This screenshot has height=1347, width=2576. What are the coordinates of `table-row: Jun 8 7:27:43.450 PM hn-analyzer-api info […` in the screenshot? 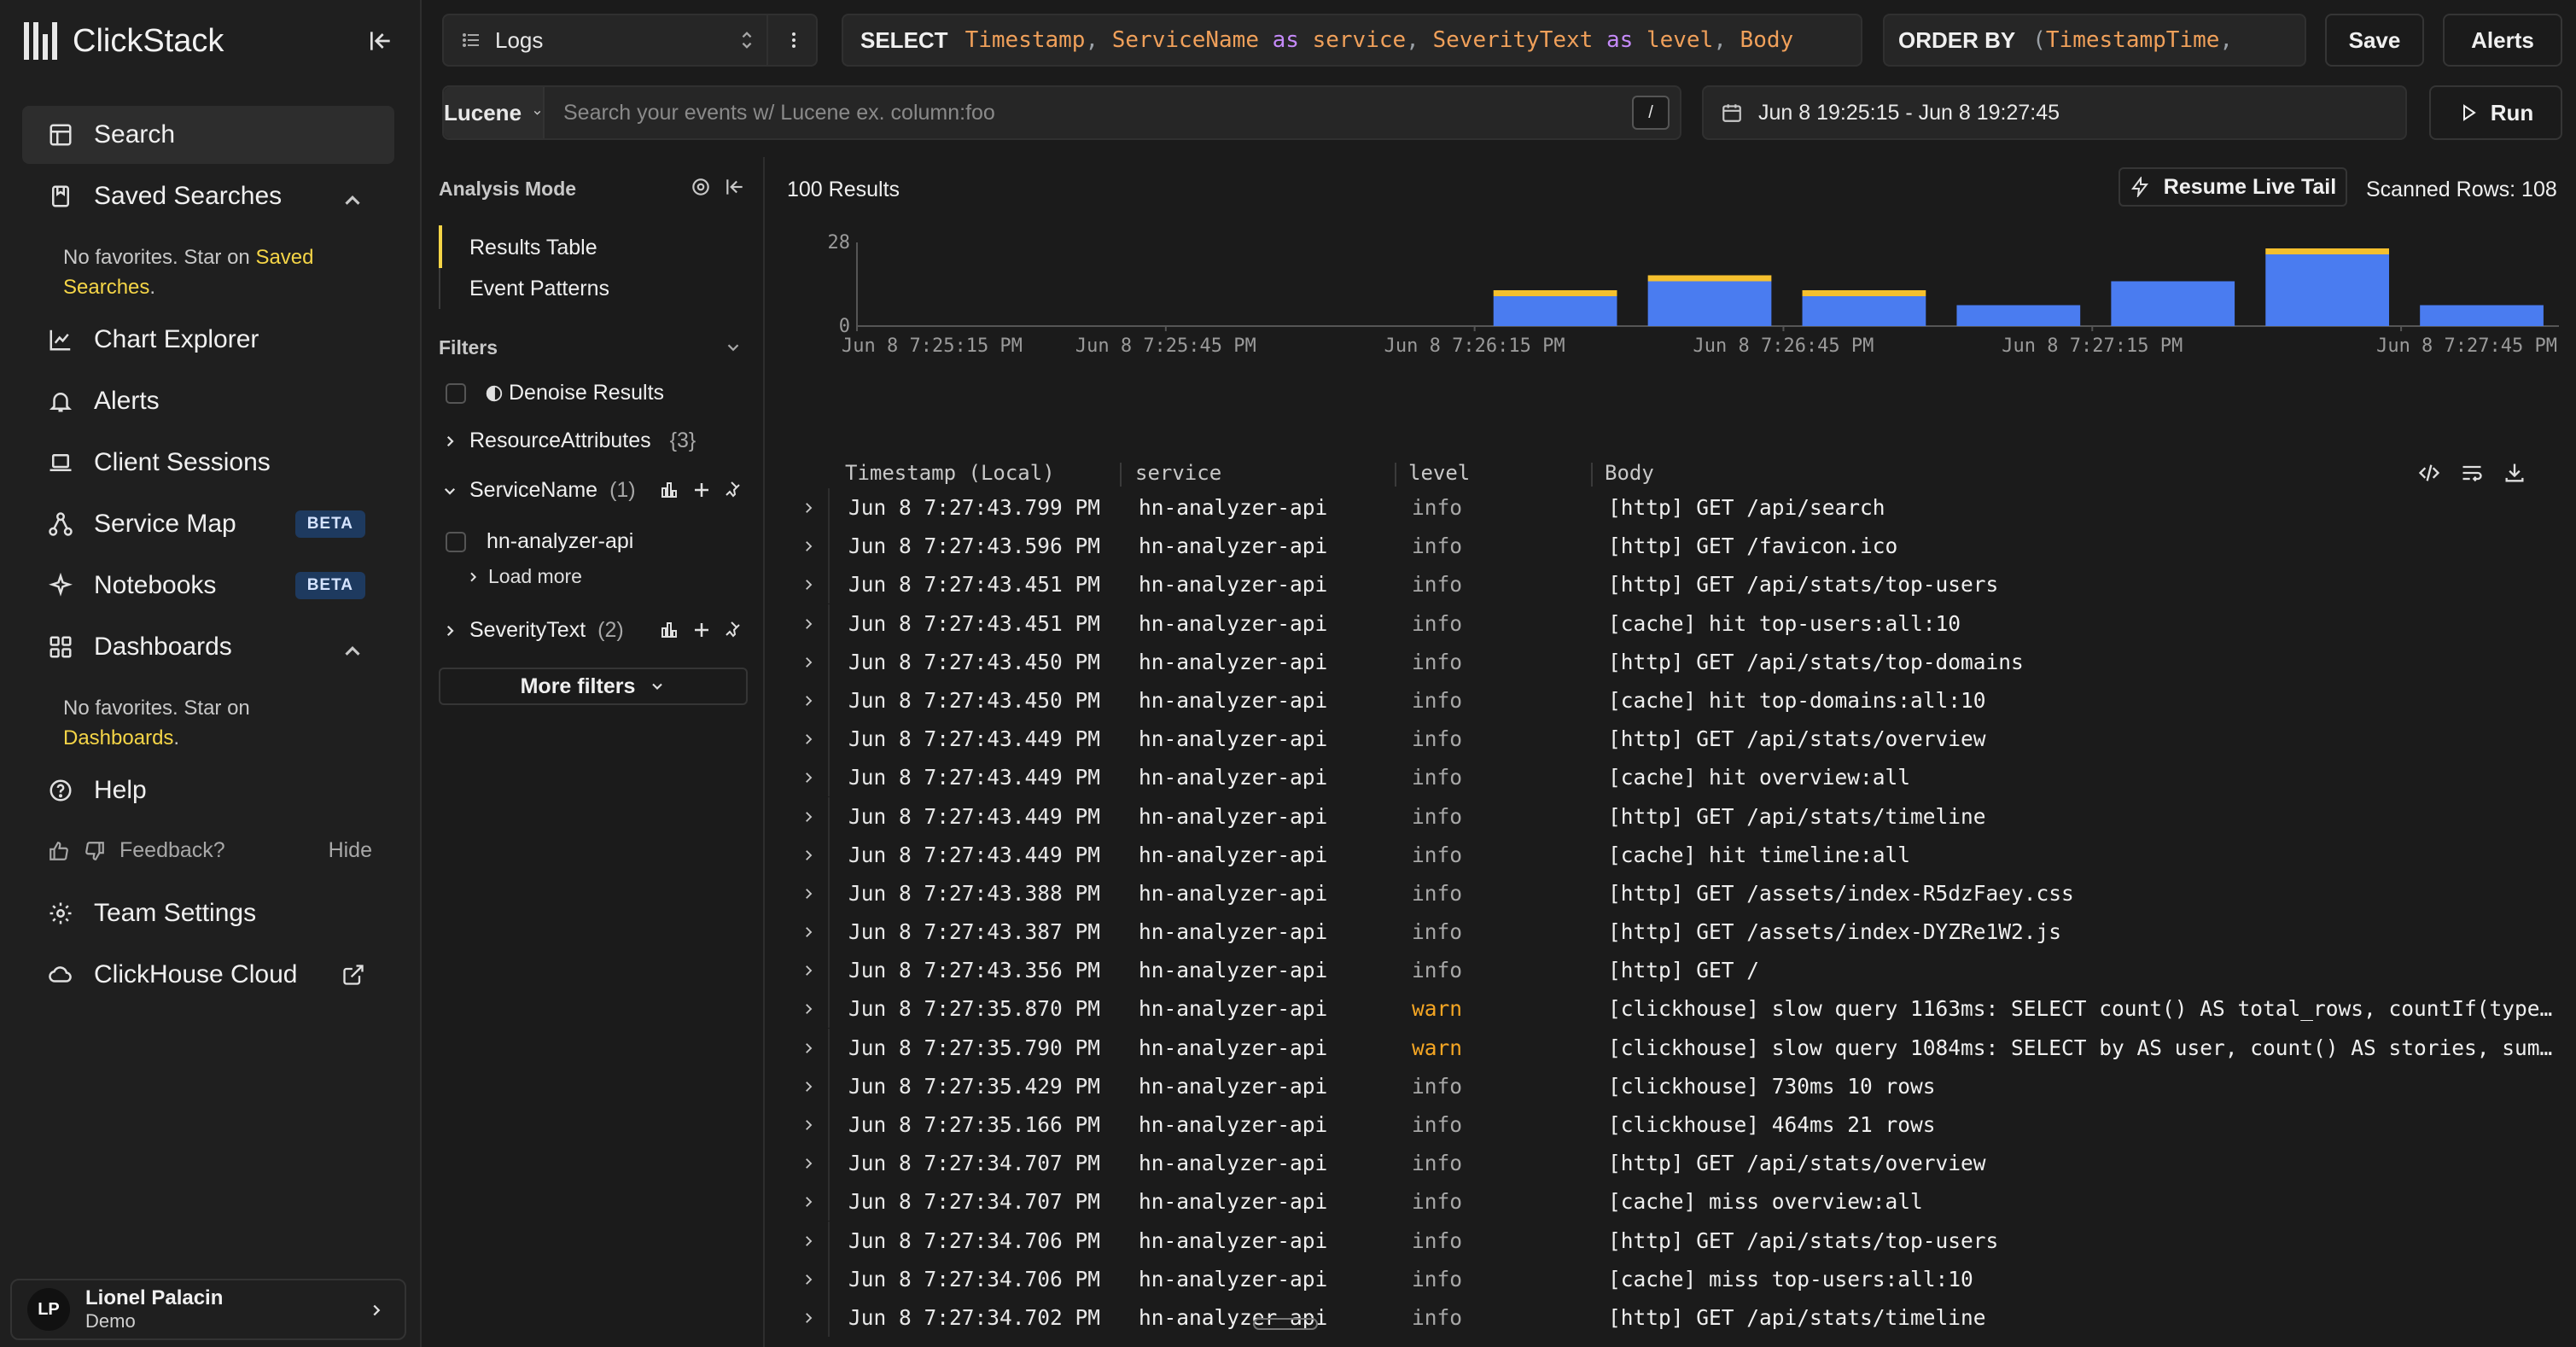 It's located at (1671, 661).